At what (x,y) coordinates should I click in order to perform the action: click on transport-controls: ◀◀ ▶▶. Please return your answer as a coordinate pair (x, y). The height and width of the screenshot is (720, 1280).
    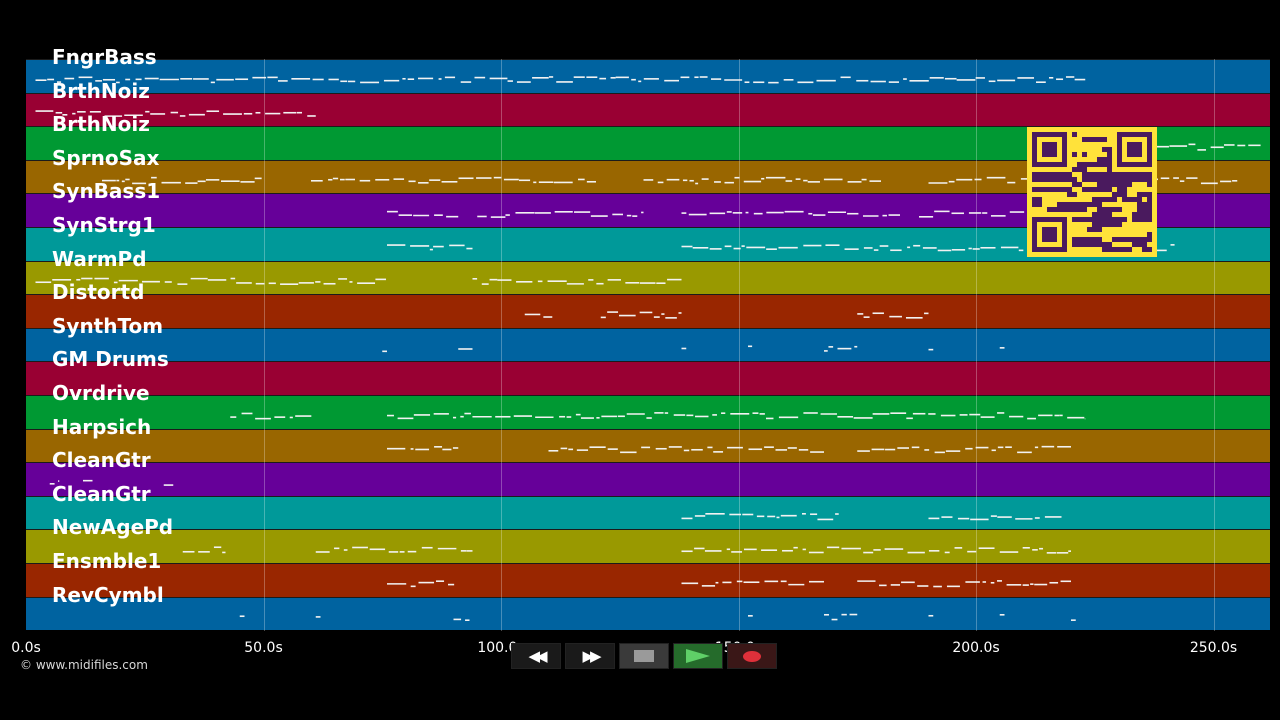
    Looking at the image, I should click on (644, 656).